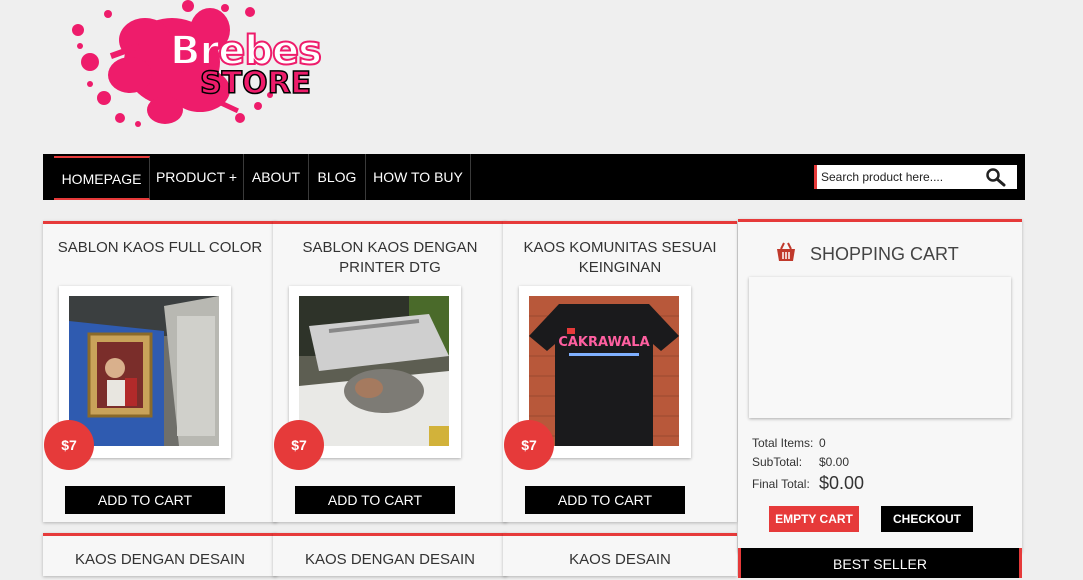 The height and width of the screenshot is (580, 1083). What do you see at coordinates (276, 177) in the screenshot?
I see `nav-item-about: ABOUT` at bounding box center [276, 177].